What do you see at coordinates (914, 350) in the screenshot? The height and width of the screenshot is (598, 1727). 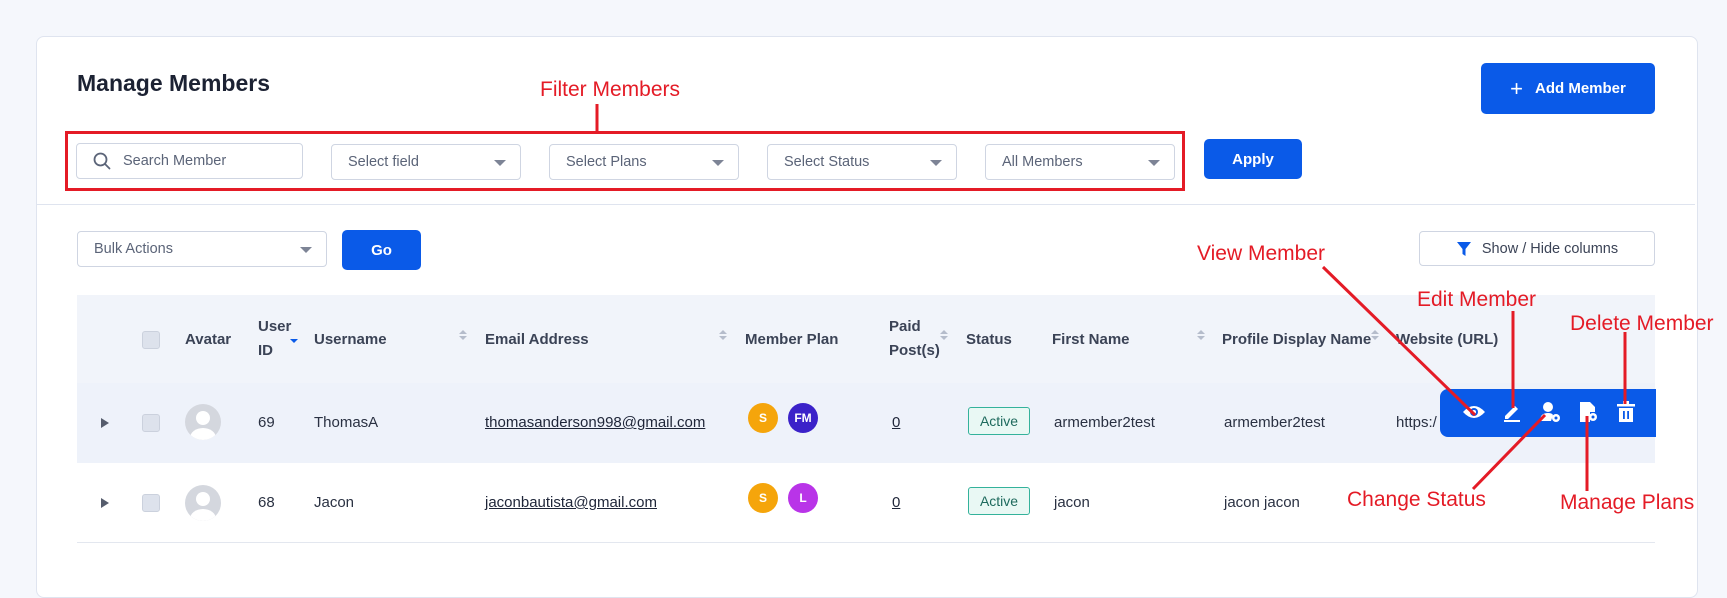 I see `col-paid-posts-line2: Post(s)` at bounding box center [914, 350].